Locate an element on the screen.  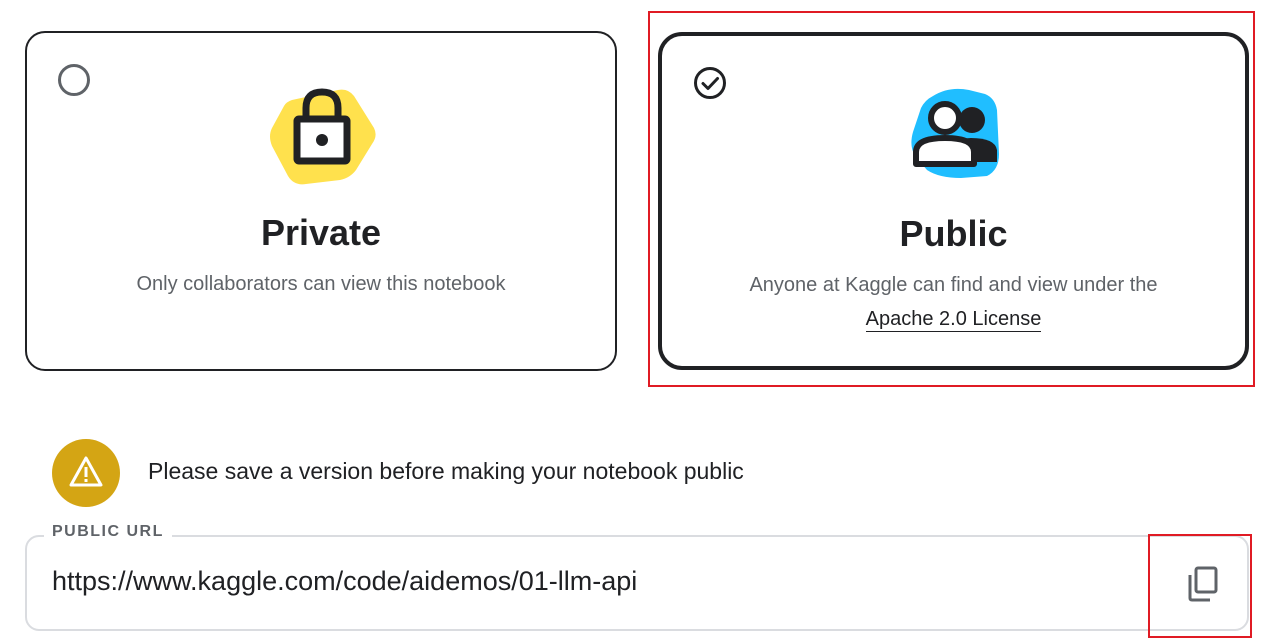
radio-unchecked-icon is located at coordinates (74, 80).